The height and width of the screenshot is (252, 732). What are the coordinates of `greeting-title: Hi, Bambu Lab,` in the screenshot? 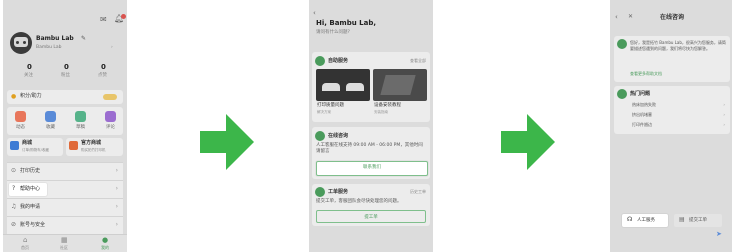 It's located at (346, 23).